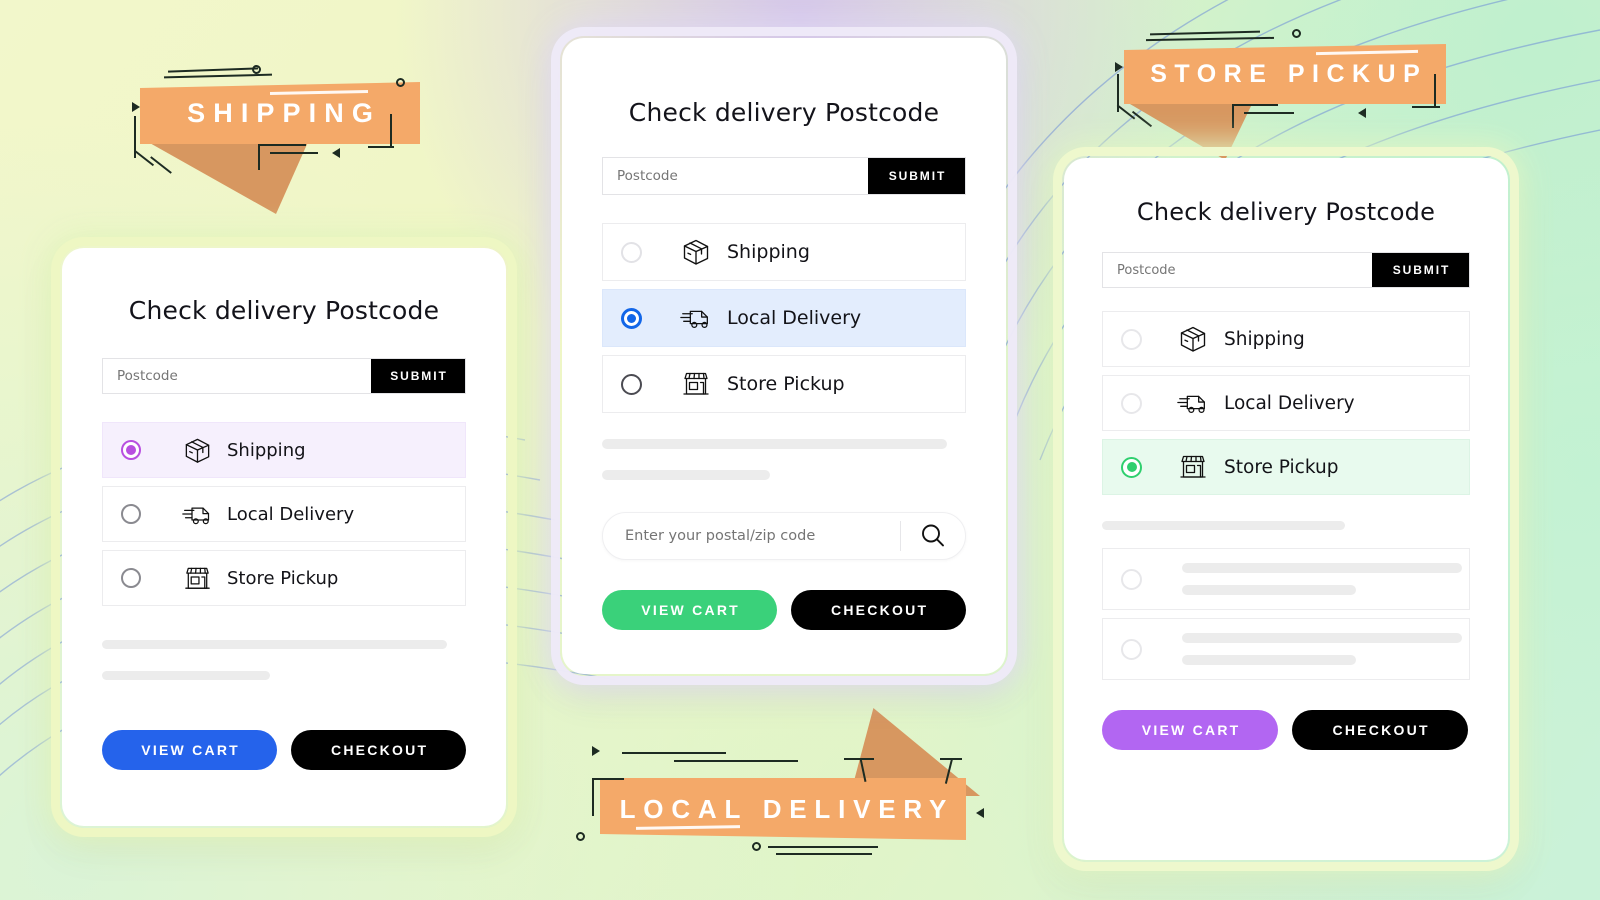 The height and width of the screenshot is (900, 1600). Describe the element at coordinates (787, 808) in the screenshot. I see `banner-local-delivery-label: LOCAL DELIVERY` at that location.